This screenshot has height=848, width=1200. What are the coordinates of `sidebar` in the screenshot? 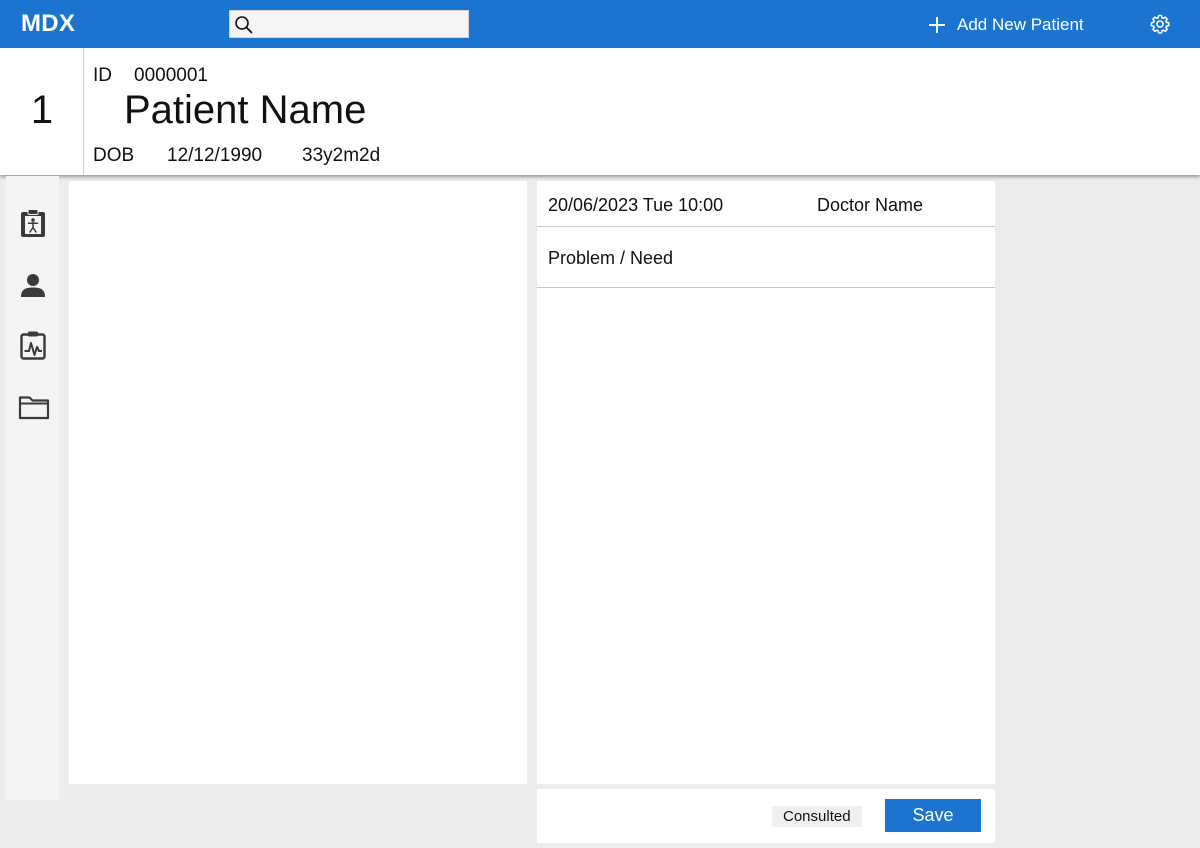 It's located at (32, 488).